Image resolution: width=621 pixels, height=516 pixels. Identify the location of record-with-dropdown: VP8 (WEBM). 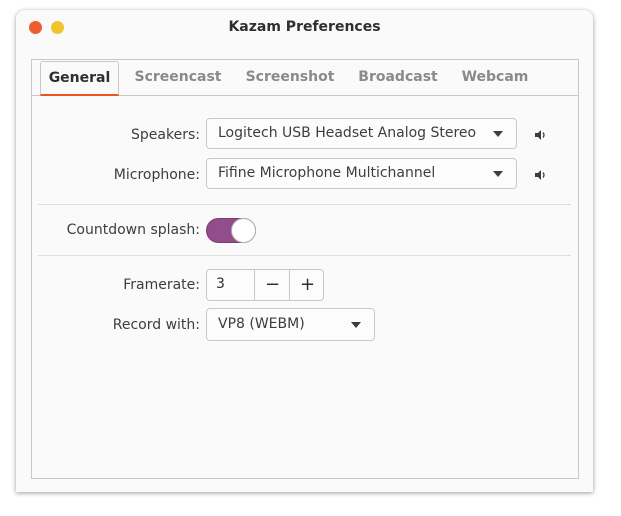
(290, 324).